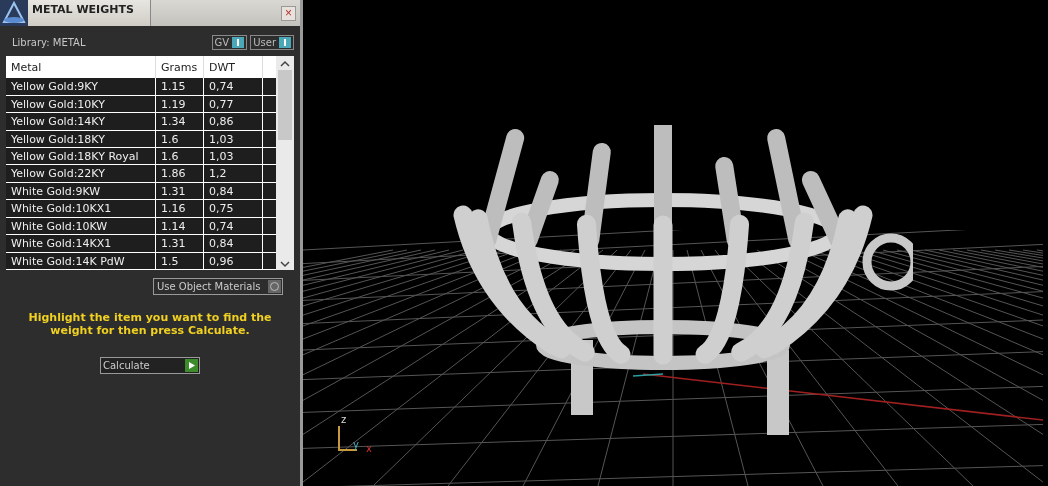  I want to click on calculate-button: Calculate, so click(150, 365).